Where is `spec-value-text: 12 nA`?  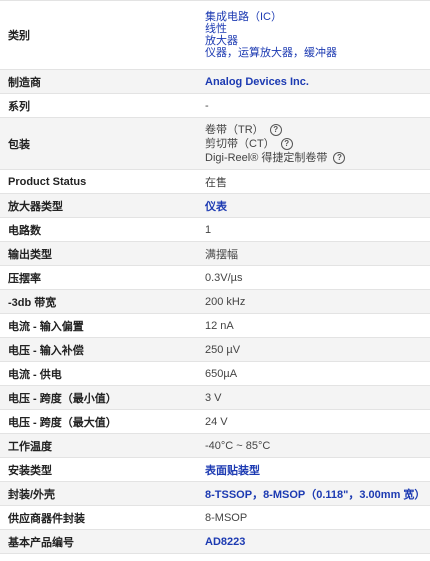
spec-value-text: 12 nA is located at coordinates (219, 325).